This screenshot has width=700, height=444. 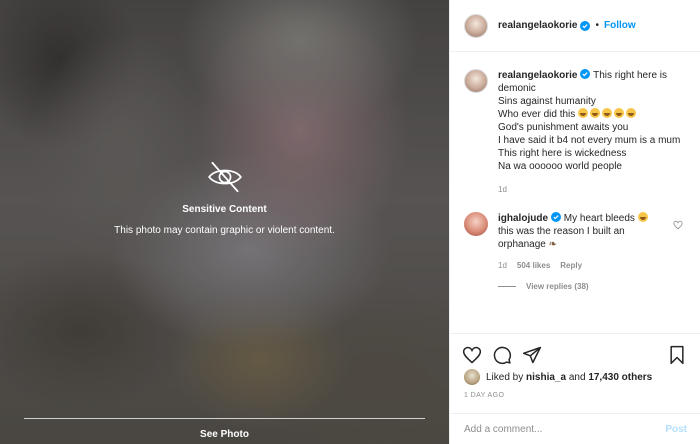 I want to click on comment-text-part: this was the reason I built an orphanage, so click(x=561, y=238).